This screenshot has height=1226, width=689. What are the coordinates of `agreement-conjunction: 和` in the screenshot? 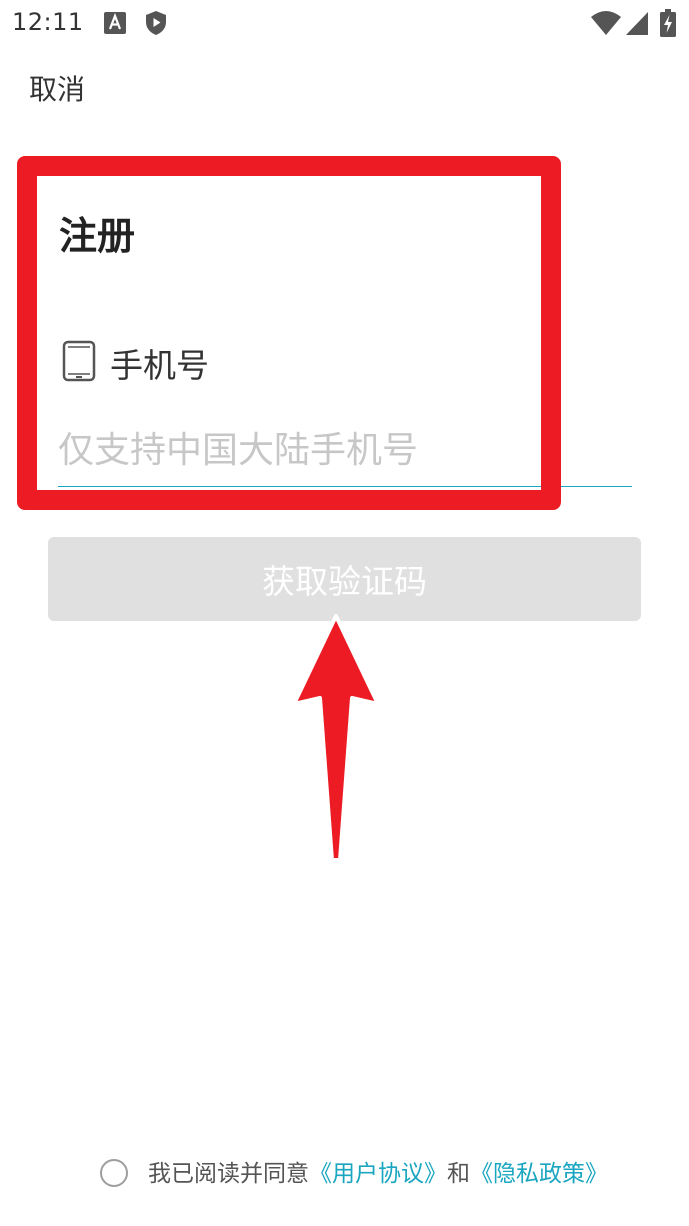 It's located at (458, 1174).